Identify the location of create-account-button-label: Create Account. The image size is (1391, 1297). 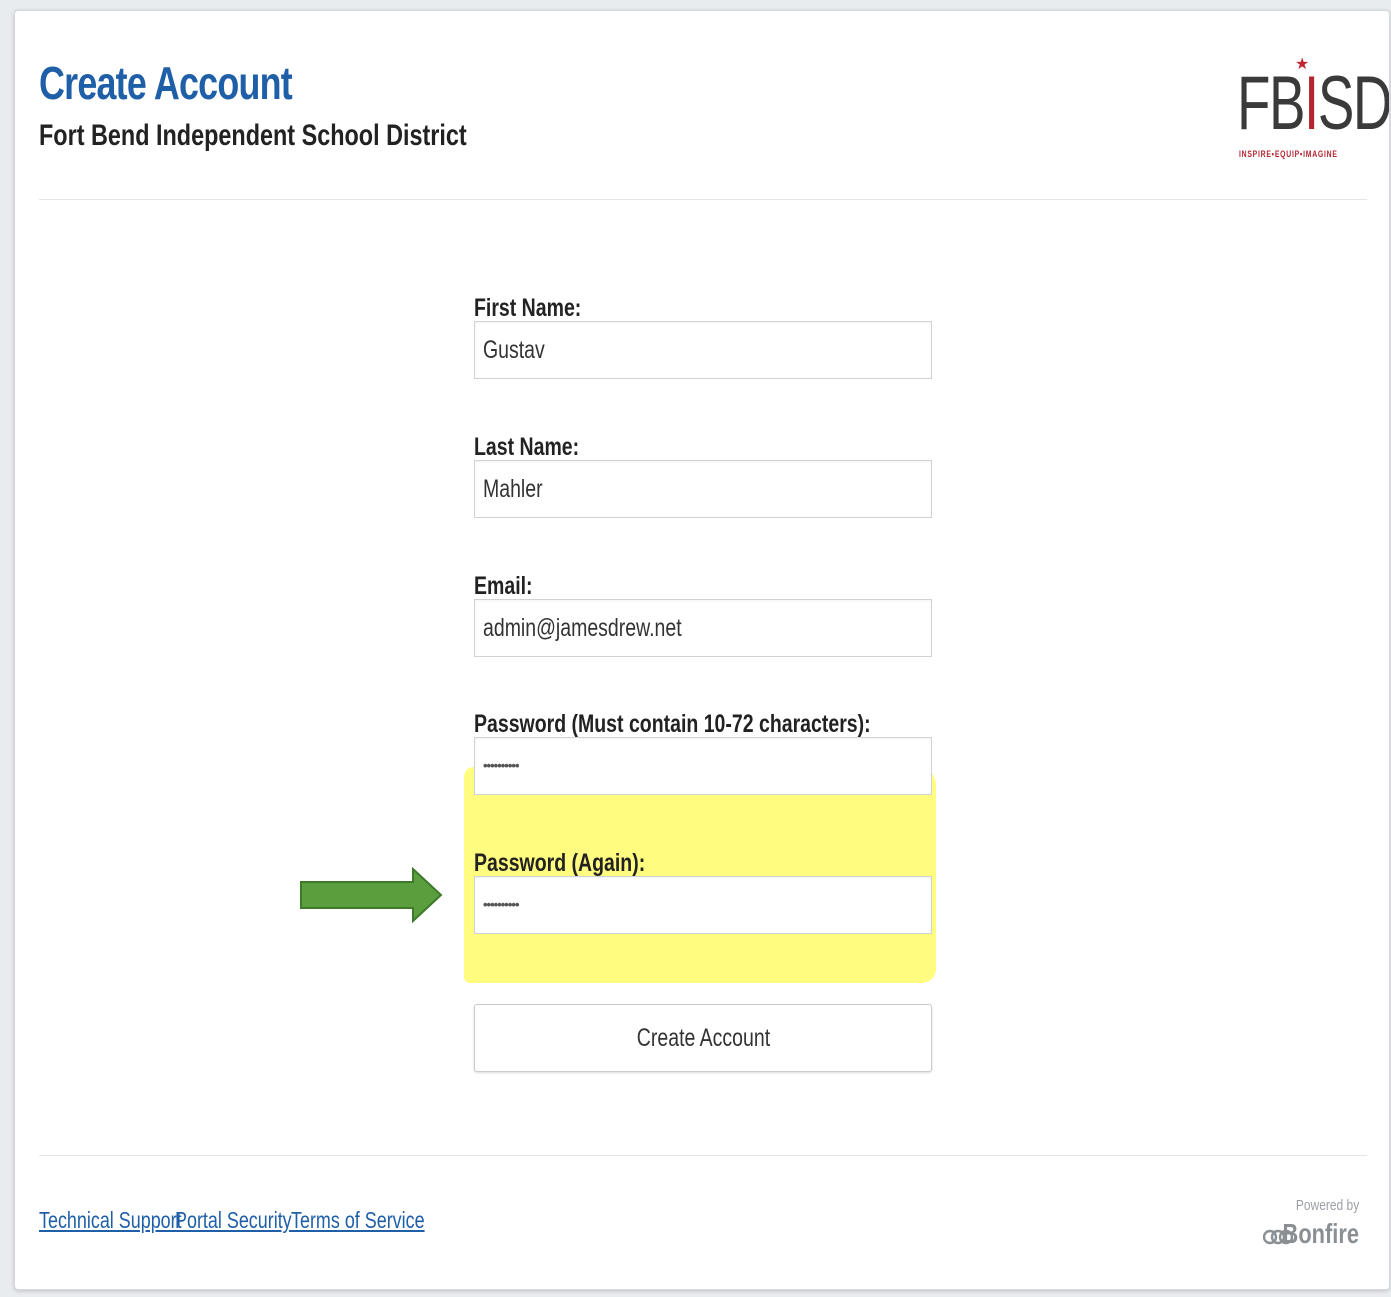
(703, 1037).